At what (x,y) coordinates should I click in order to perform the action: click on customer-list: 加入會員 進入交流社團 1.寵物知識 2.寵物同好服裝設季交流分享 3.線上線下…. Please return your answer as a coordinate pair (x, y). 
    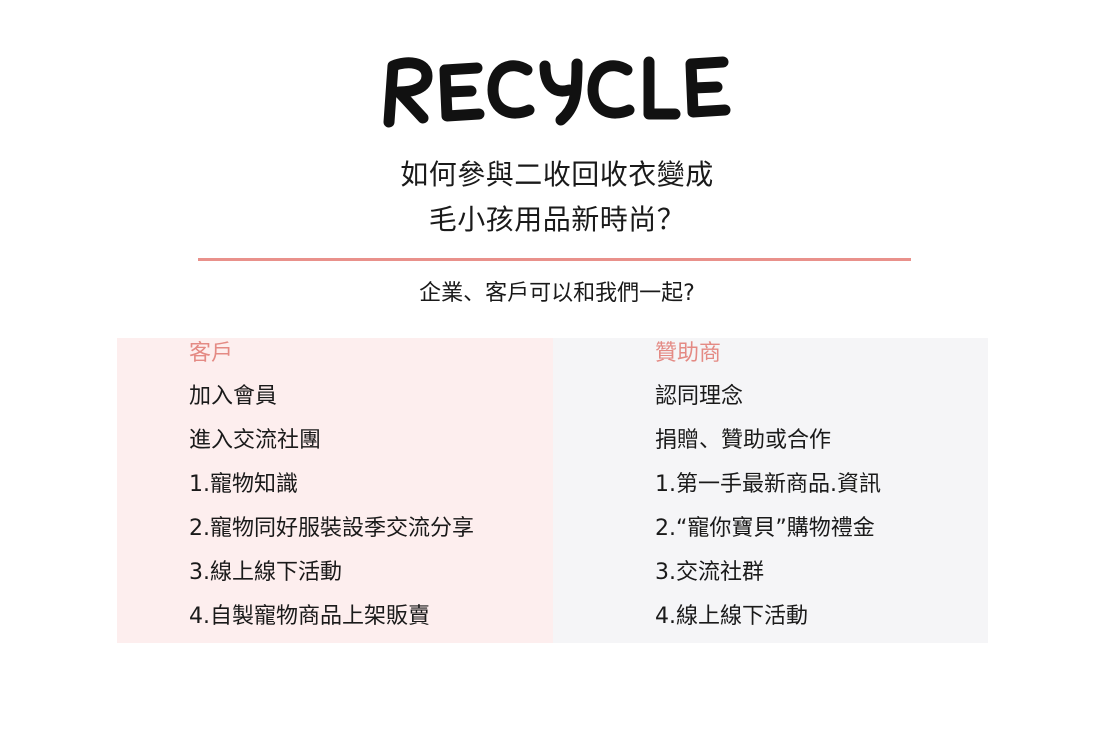
    Looking at the image, I should click on (331, 518).